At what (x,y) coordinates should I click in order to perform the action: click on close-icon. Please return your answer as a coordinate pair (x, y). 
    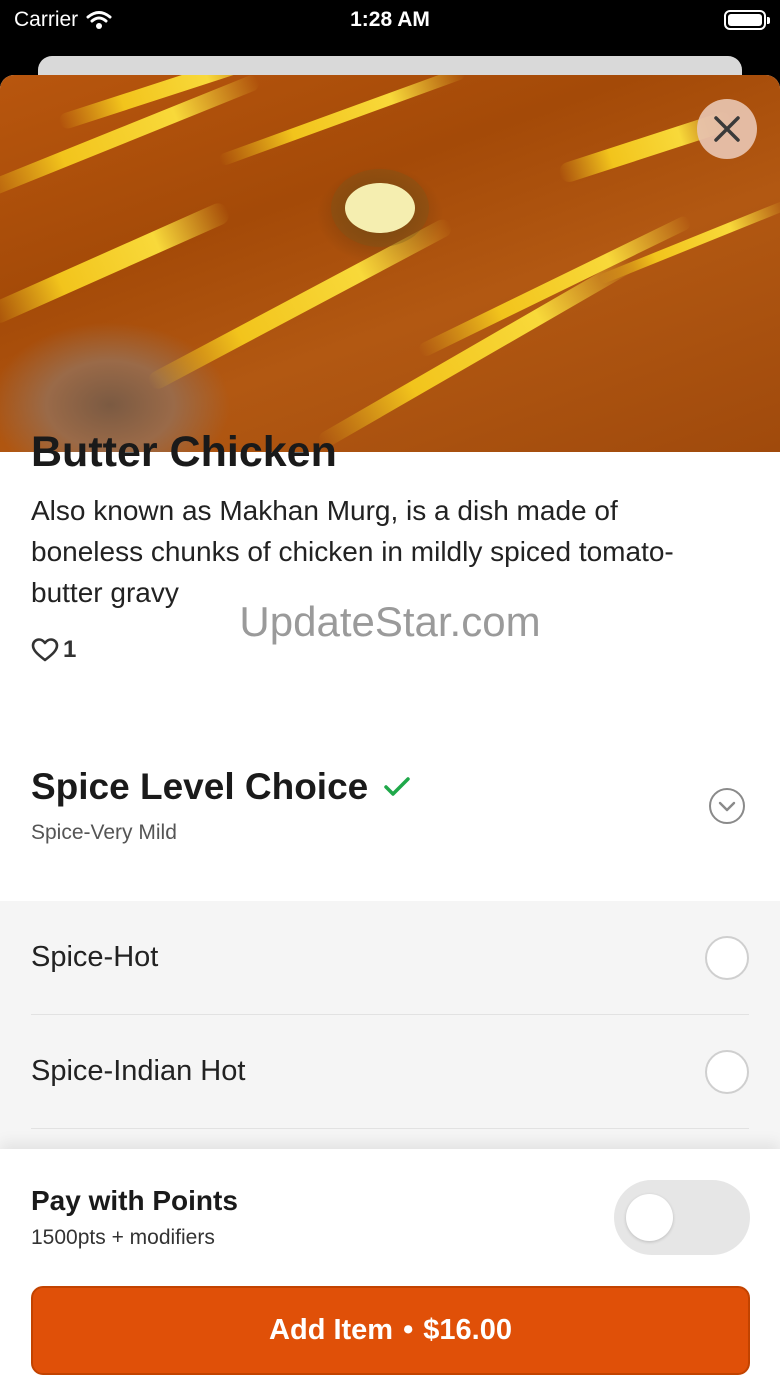
    Looking at the image, I should click on (727, 129).